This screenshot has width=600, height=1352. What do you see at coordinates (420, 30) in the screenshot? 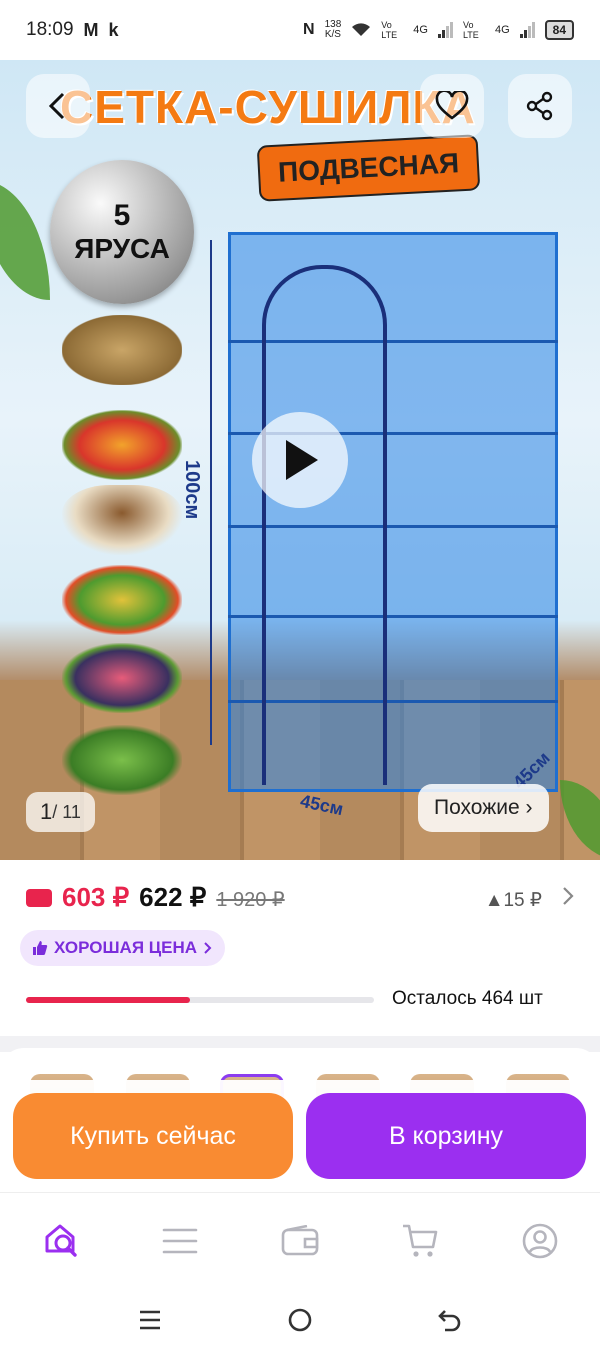
I see `sim1-network: 4G` at bounding box center [420, 30].